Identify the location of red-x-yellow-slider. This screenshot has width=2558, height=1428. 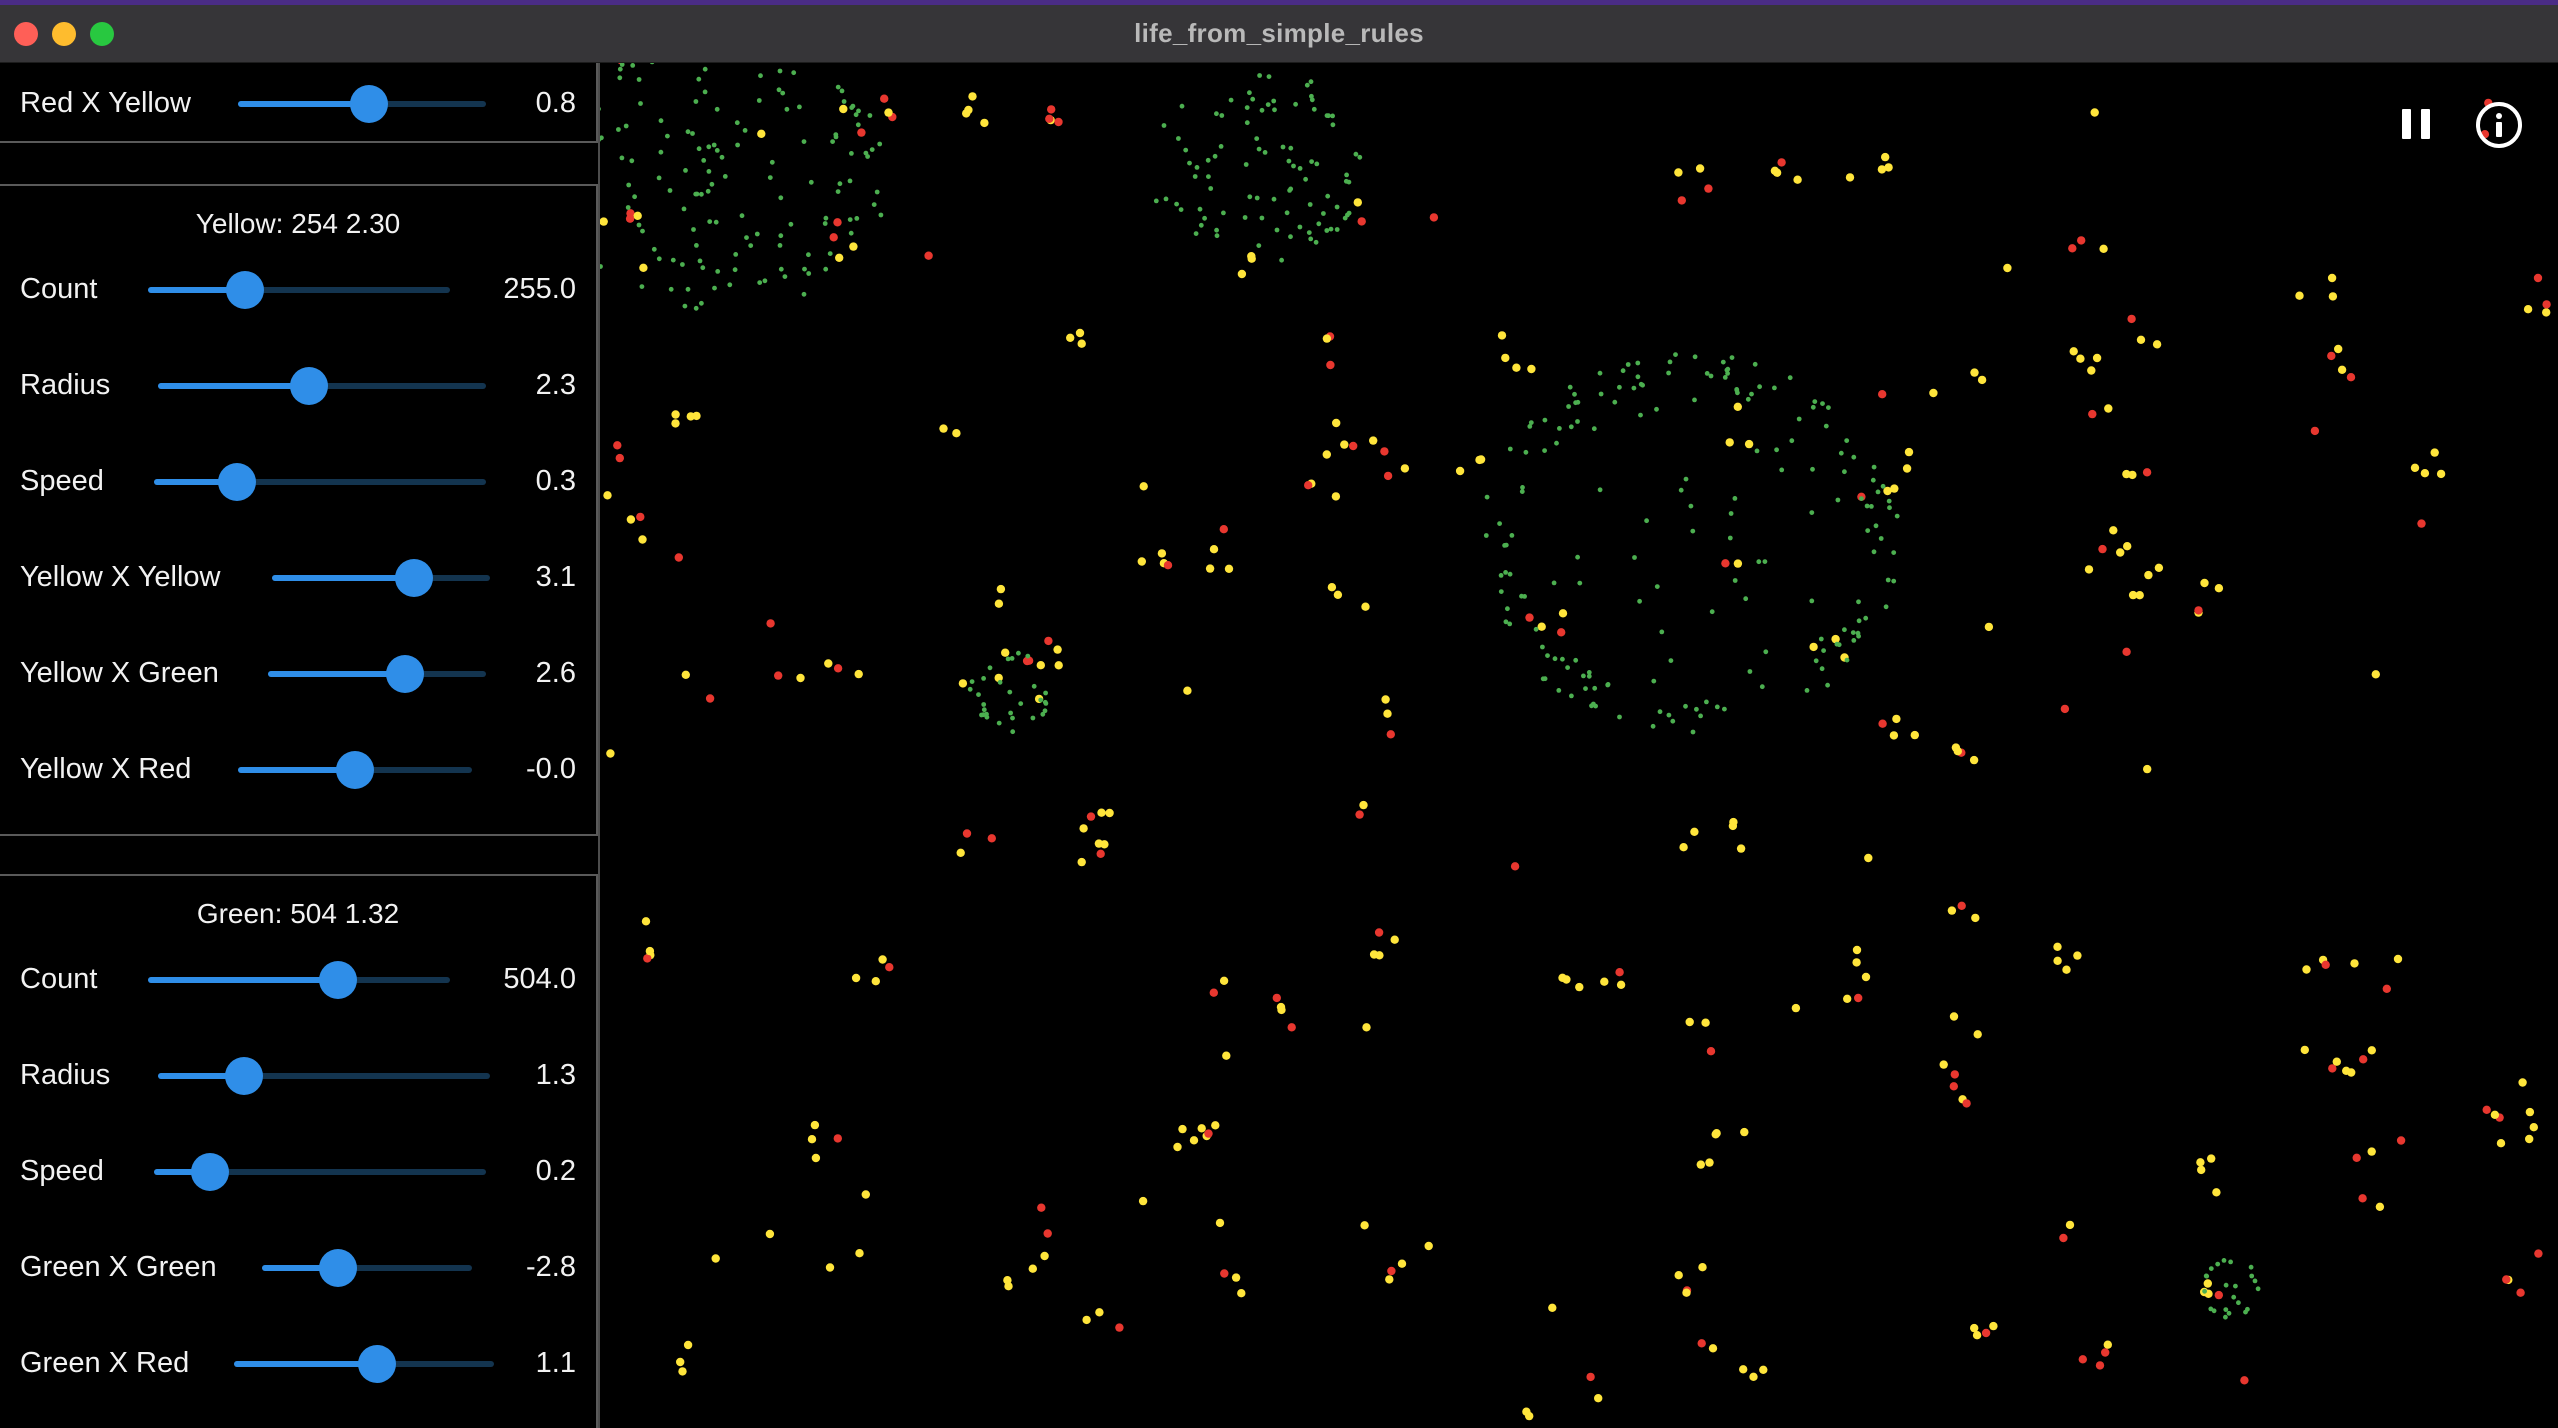
(362, 104).